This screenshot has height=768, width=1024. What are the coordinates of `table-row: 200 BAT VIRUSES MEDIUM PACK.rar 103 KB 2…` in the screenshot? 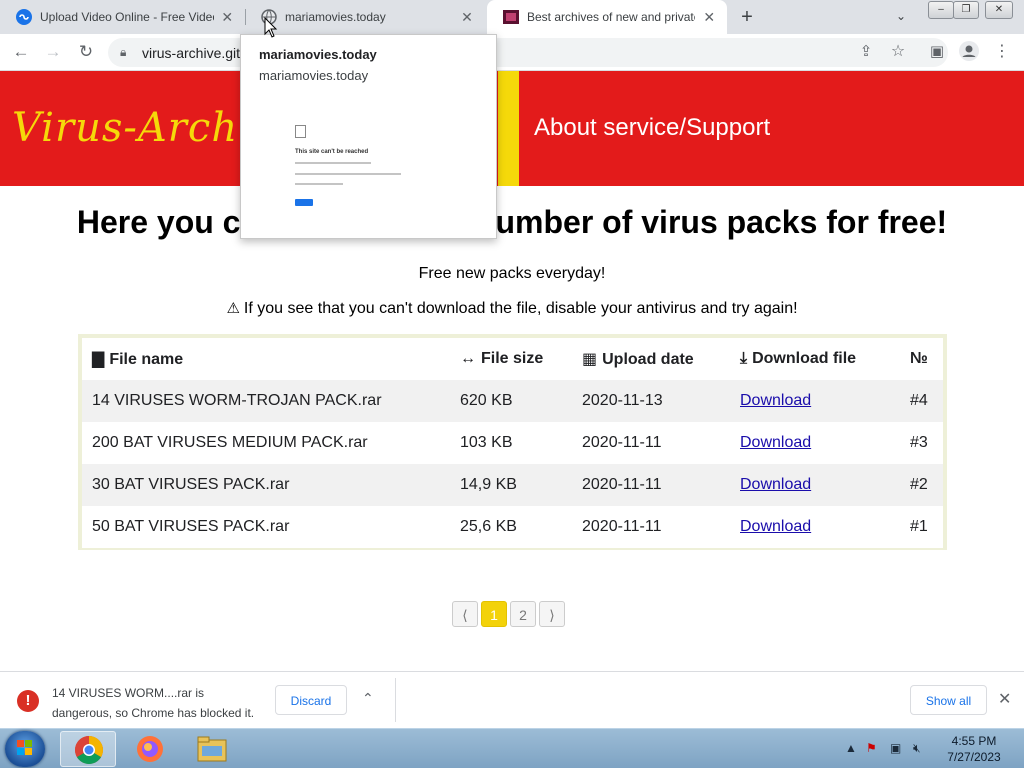 It's located at (512, 443).